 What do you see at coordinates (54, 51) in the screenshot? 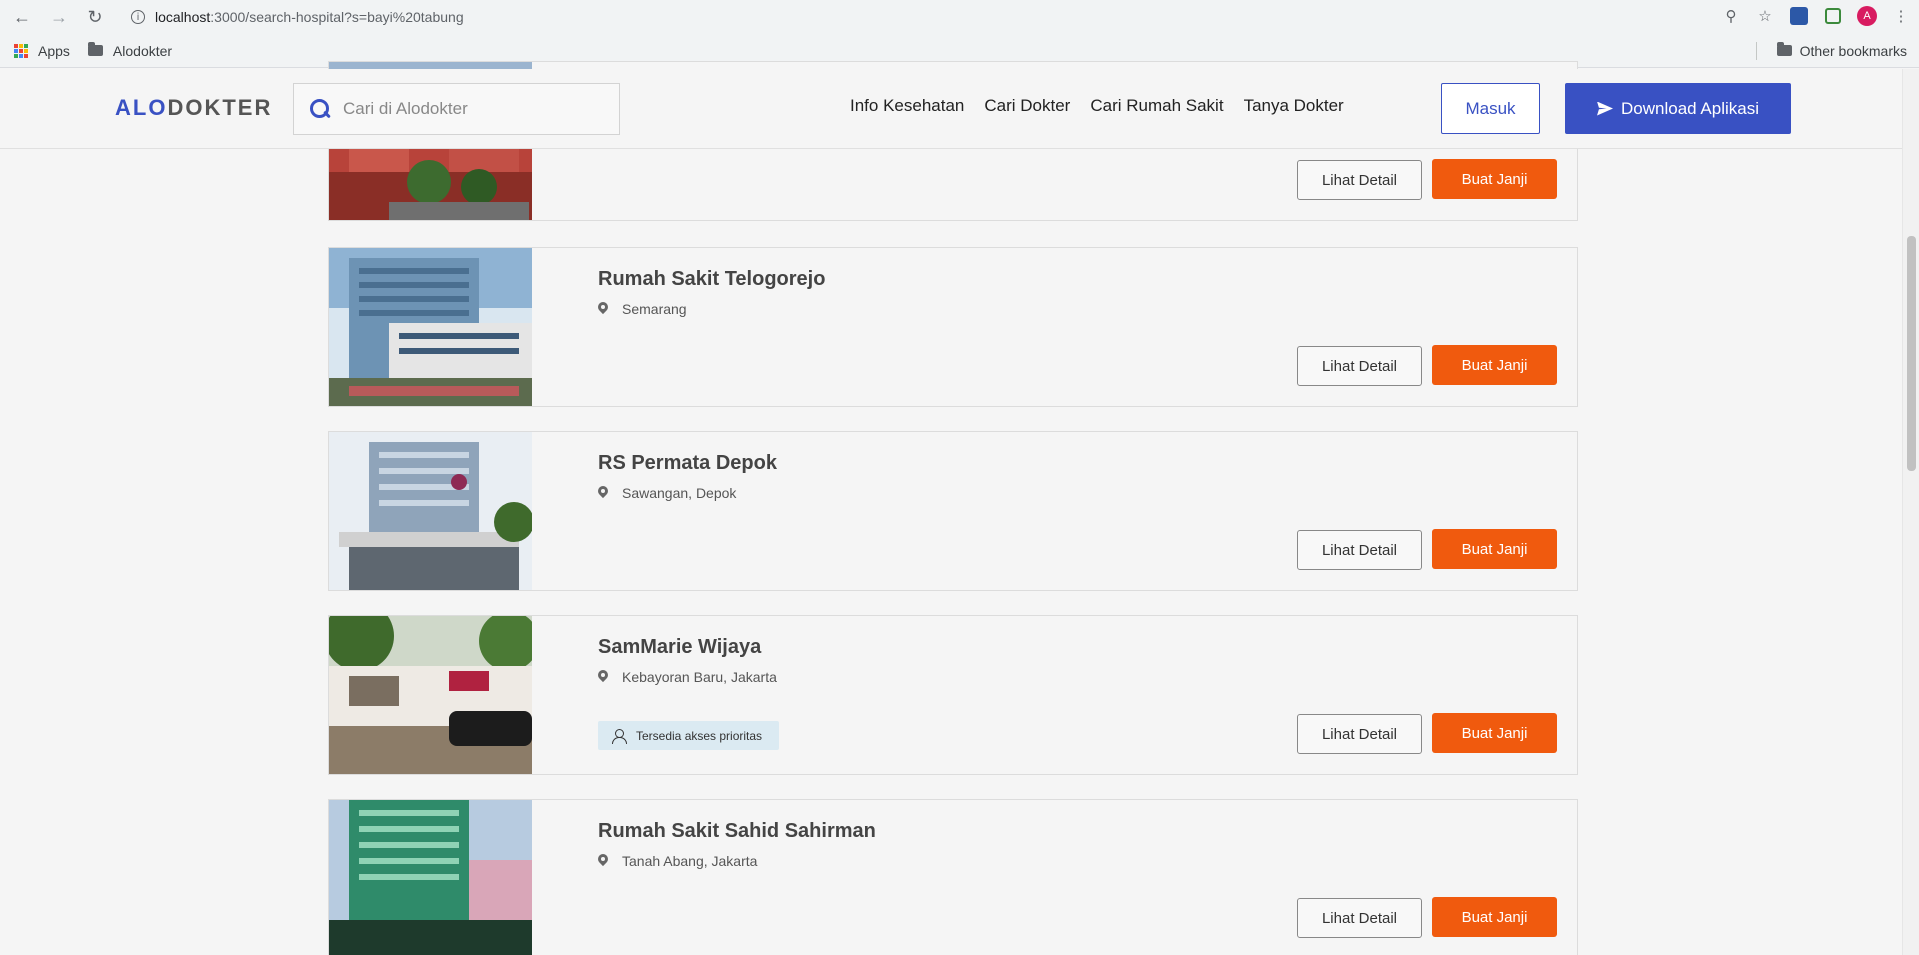
I see `bookmark-apps: Apps` at bounding box center [54, 51].